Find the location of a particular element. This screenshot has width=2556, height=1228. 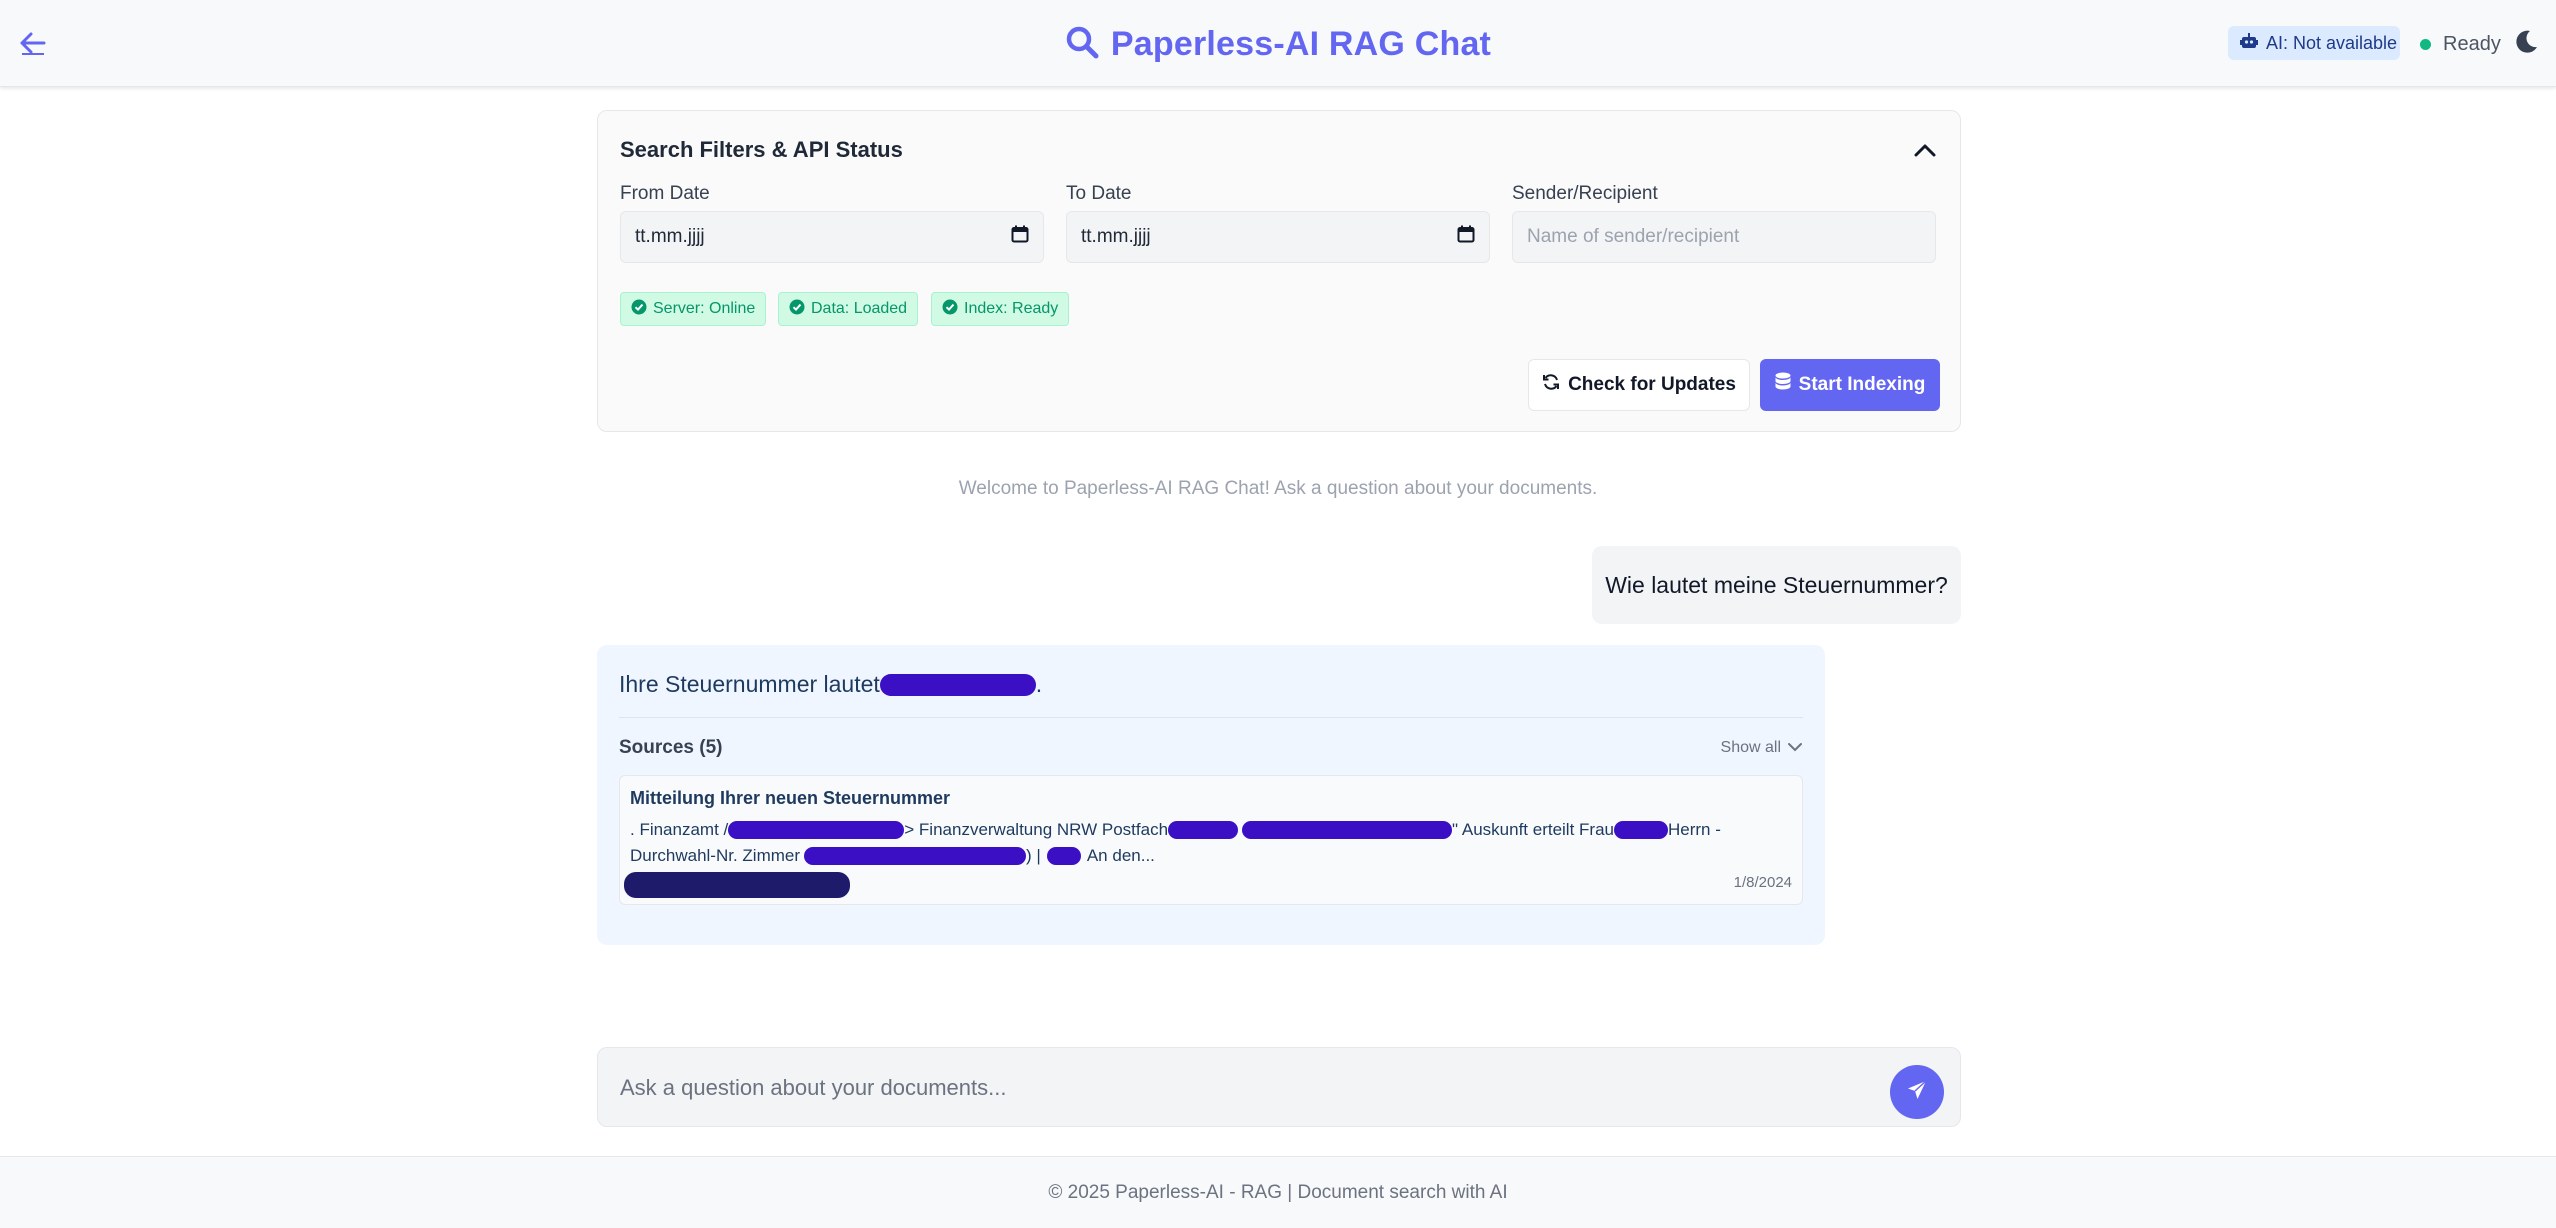

user-message-bubble: Wie lautet meine Steuernummer? is located at coordinates (1776, 585).